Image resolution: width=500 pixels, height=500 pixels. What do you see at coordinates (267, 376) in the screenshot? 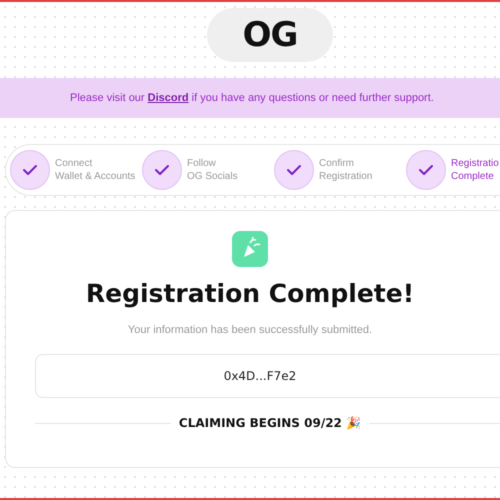
I see `wallet-address-field: 0x4D...F7e2` at bounding box center [267, 376].